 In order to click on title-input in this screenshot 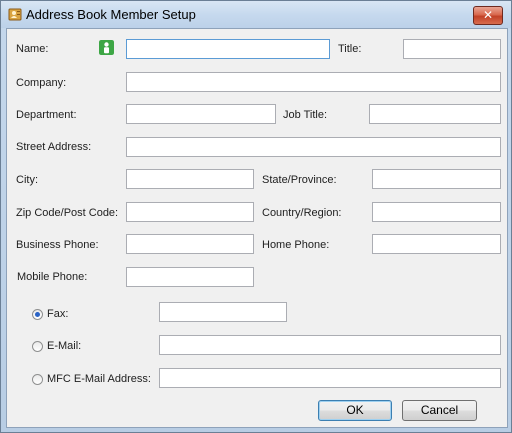, I will do `click(452, 49)`.